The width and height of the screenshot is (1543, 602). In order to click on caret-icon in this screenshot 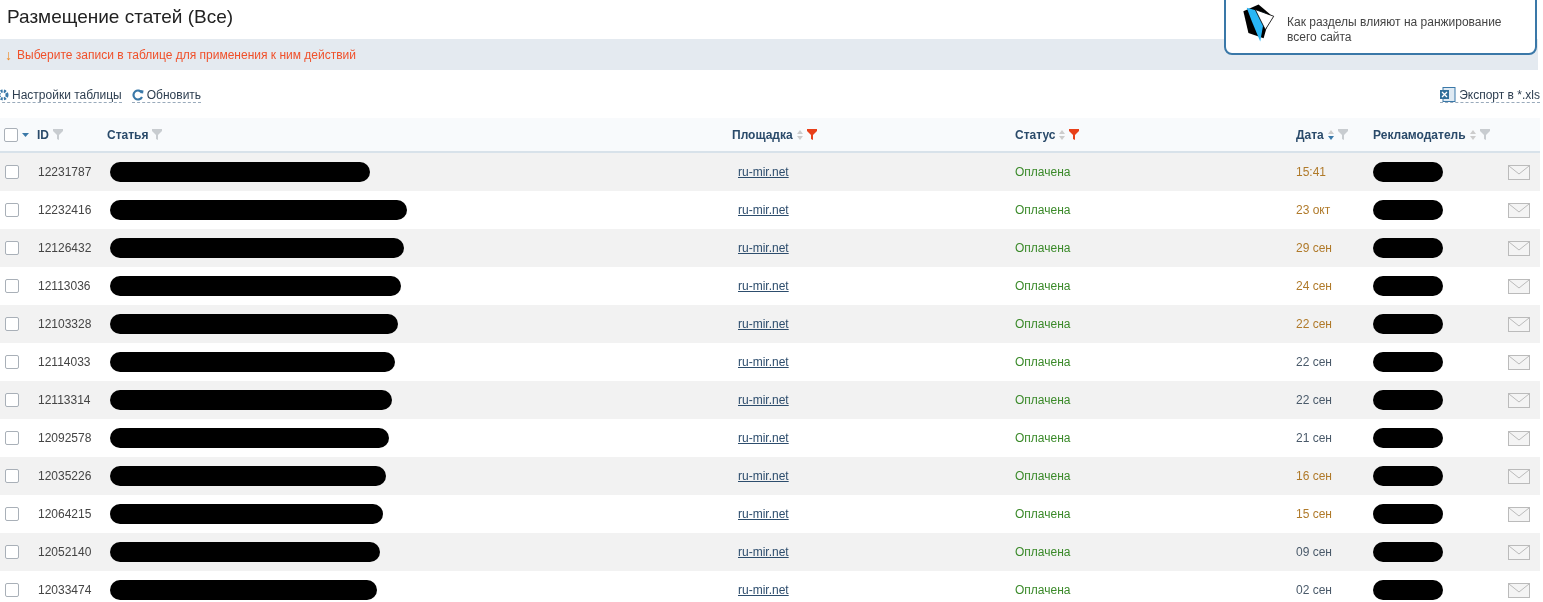, I will do `click(25, 134)`.